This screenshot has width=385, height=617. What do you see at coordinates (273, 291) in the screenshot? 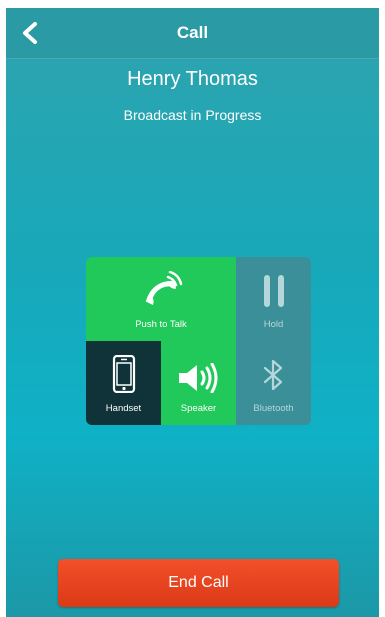
I see `pause-icon` at bounding box center [273, 291].